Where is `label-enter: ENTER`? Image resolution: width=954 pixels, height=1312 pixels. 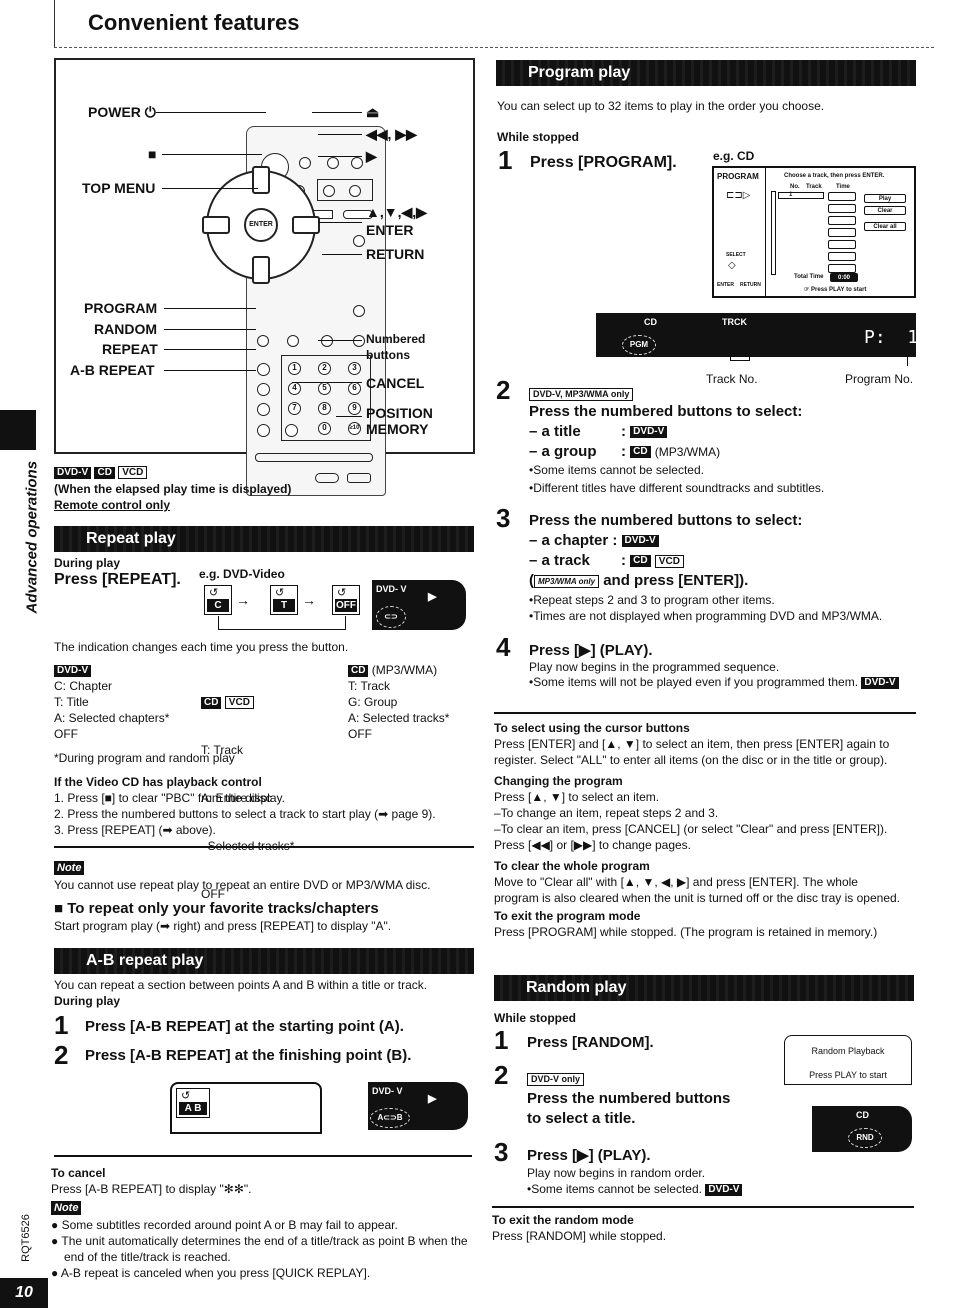
label-enter: ENTER is located at coordinates (390, 230).